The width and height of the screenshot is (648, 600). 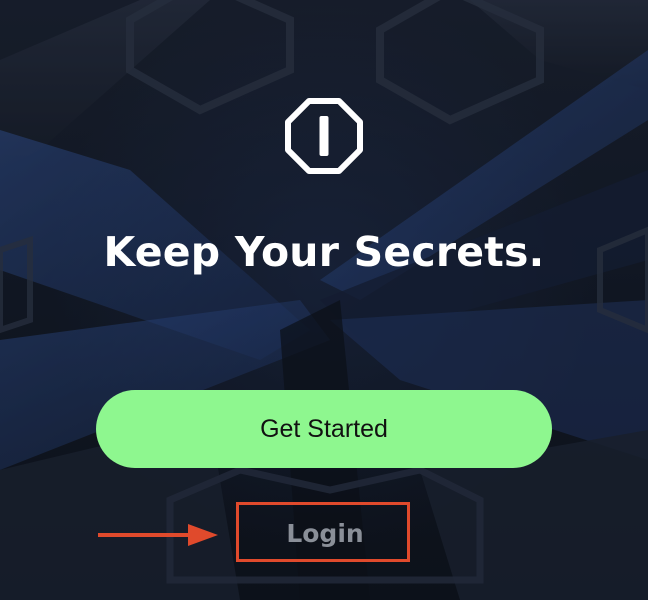 What do you see at coordinates (324, 429) in the screenshot?
I see `get-started-button: Get Started` at bounding box center [324, 429].